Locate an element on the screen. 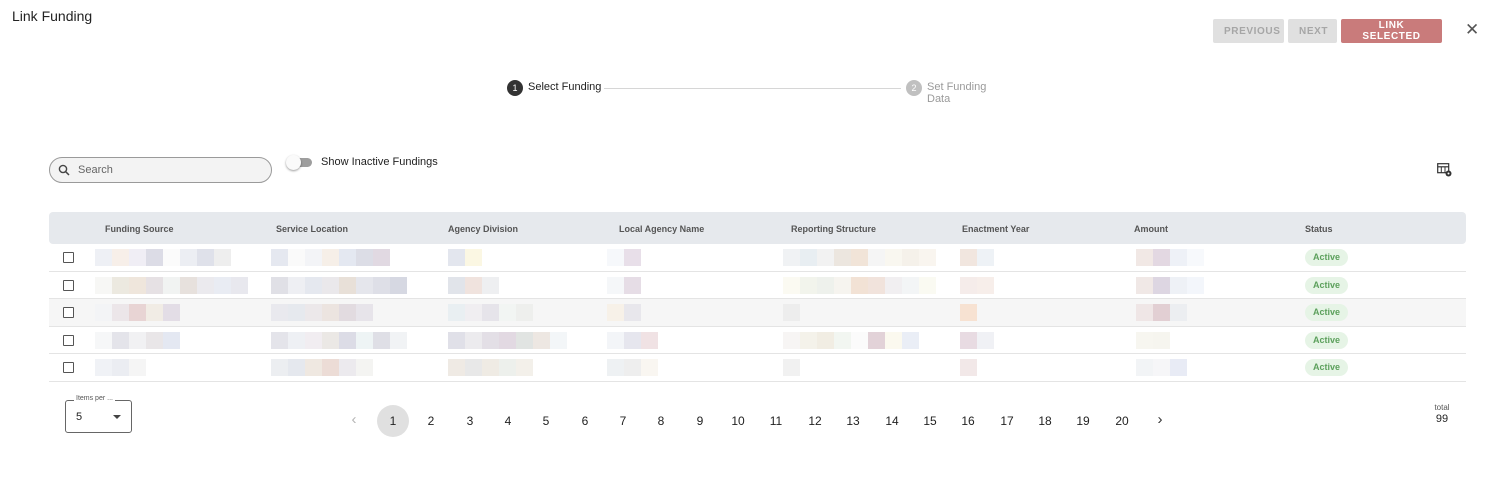  page-17: 17 is located at coordinates (1007, 421).